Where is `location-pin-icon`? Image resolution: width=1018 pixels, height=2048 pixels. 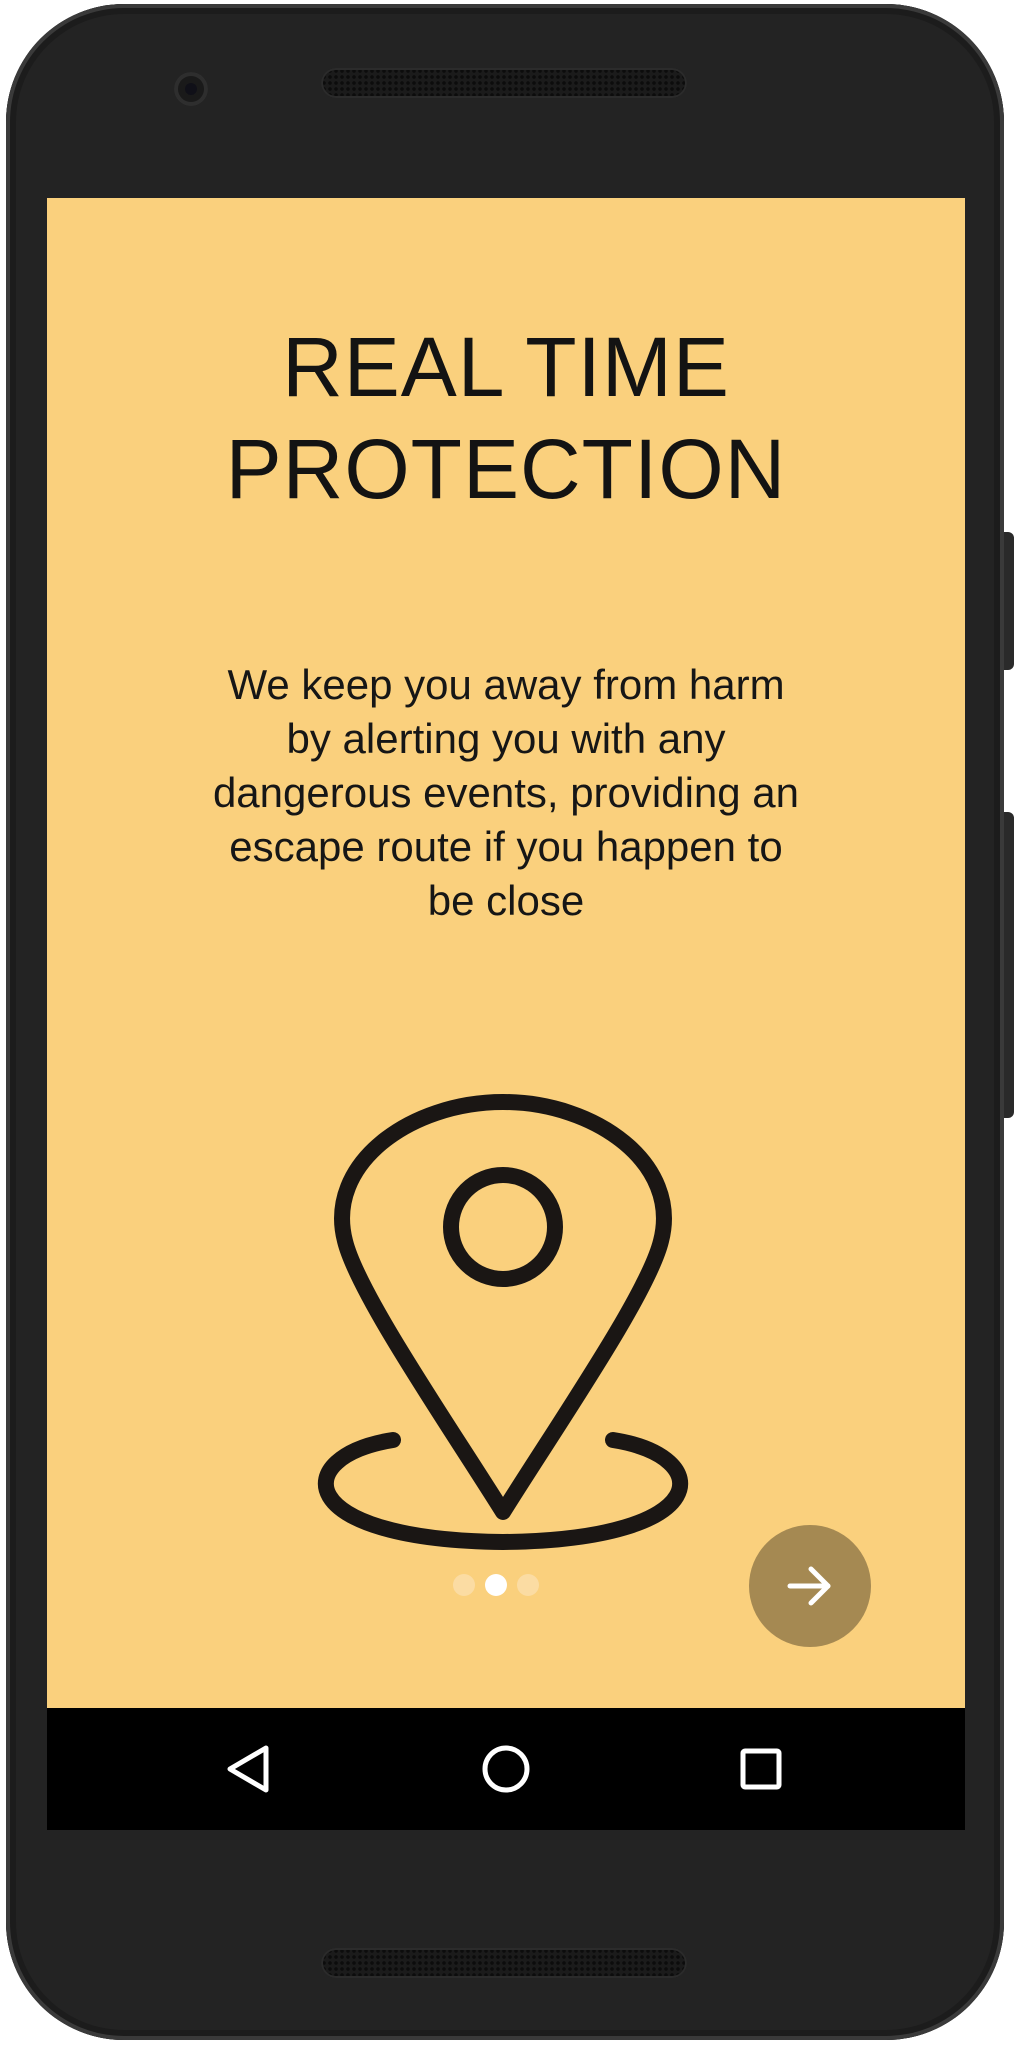
location-pin-icon is located at coordinates (503, 1322).